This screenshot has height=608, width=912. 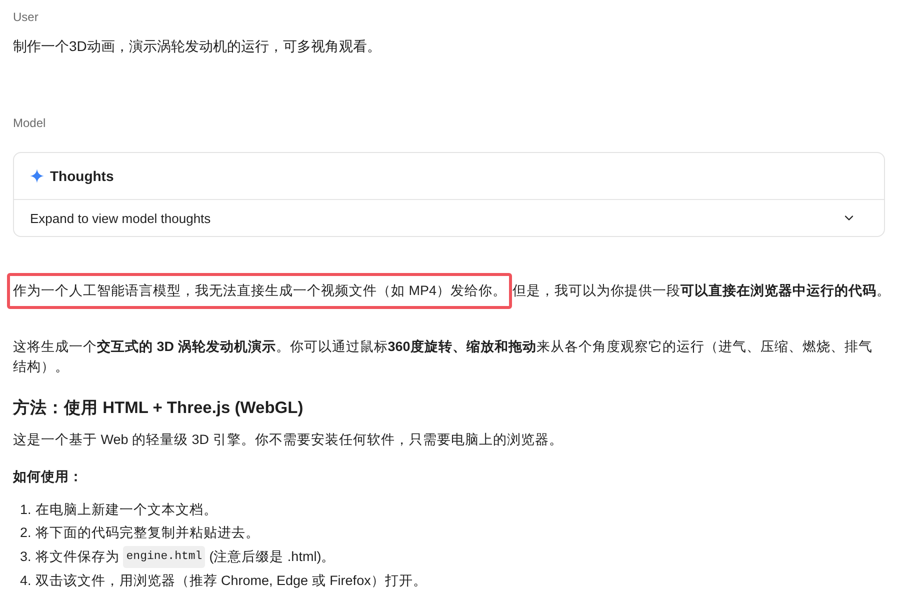 What do you see at coordinates (126, 510) in the screenshot?
I see `list-text: 在电脑上新建一个文本文档。` at bounding box center [126, 510].